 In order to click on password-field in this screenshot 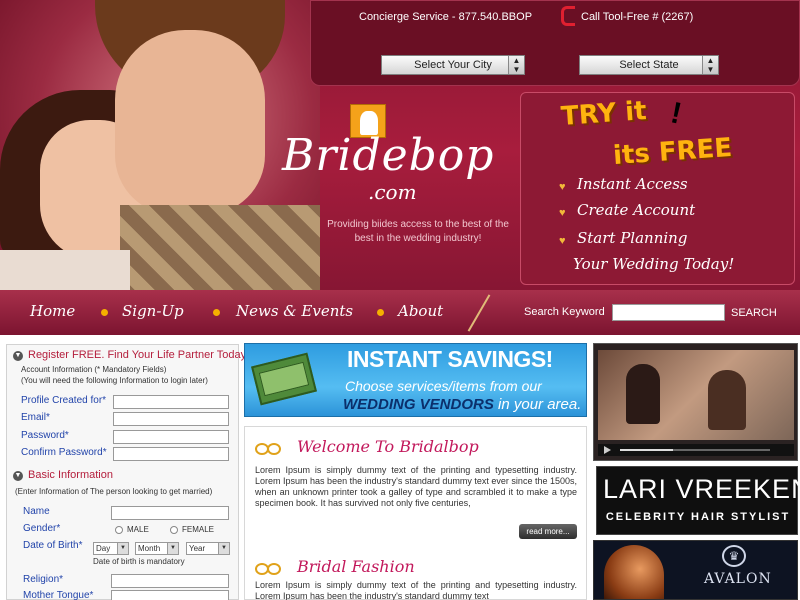, I will do `click(171, 437)`.